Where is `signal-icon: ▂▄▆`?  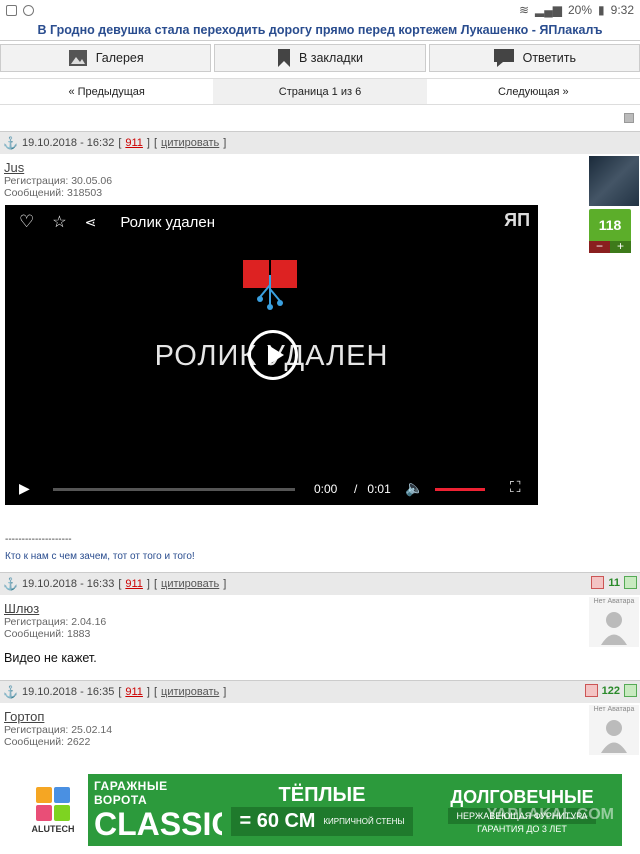 signal-icon: ▂▄▆ is located at coordinates (548, 10).